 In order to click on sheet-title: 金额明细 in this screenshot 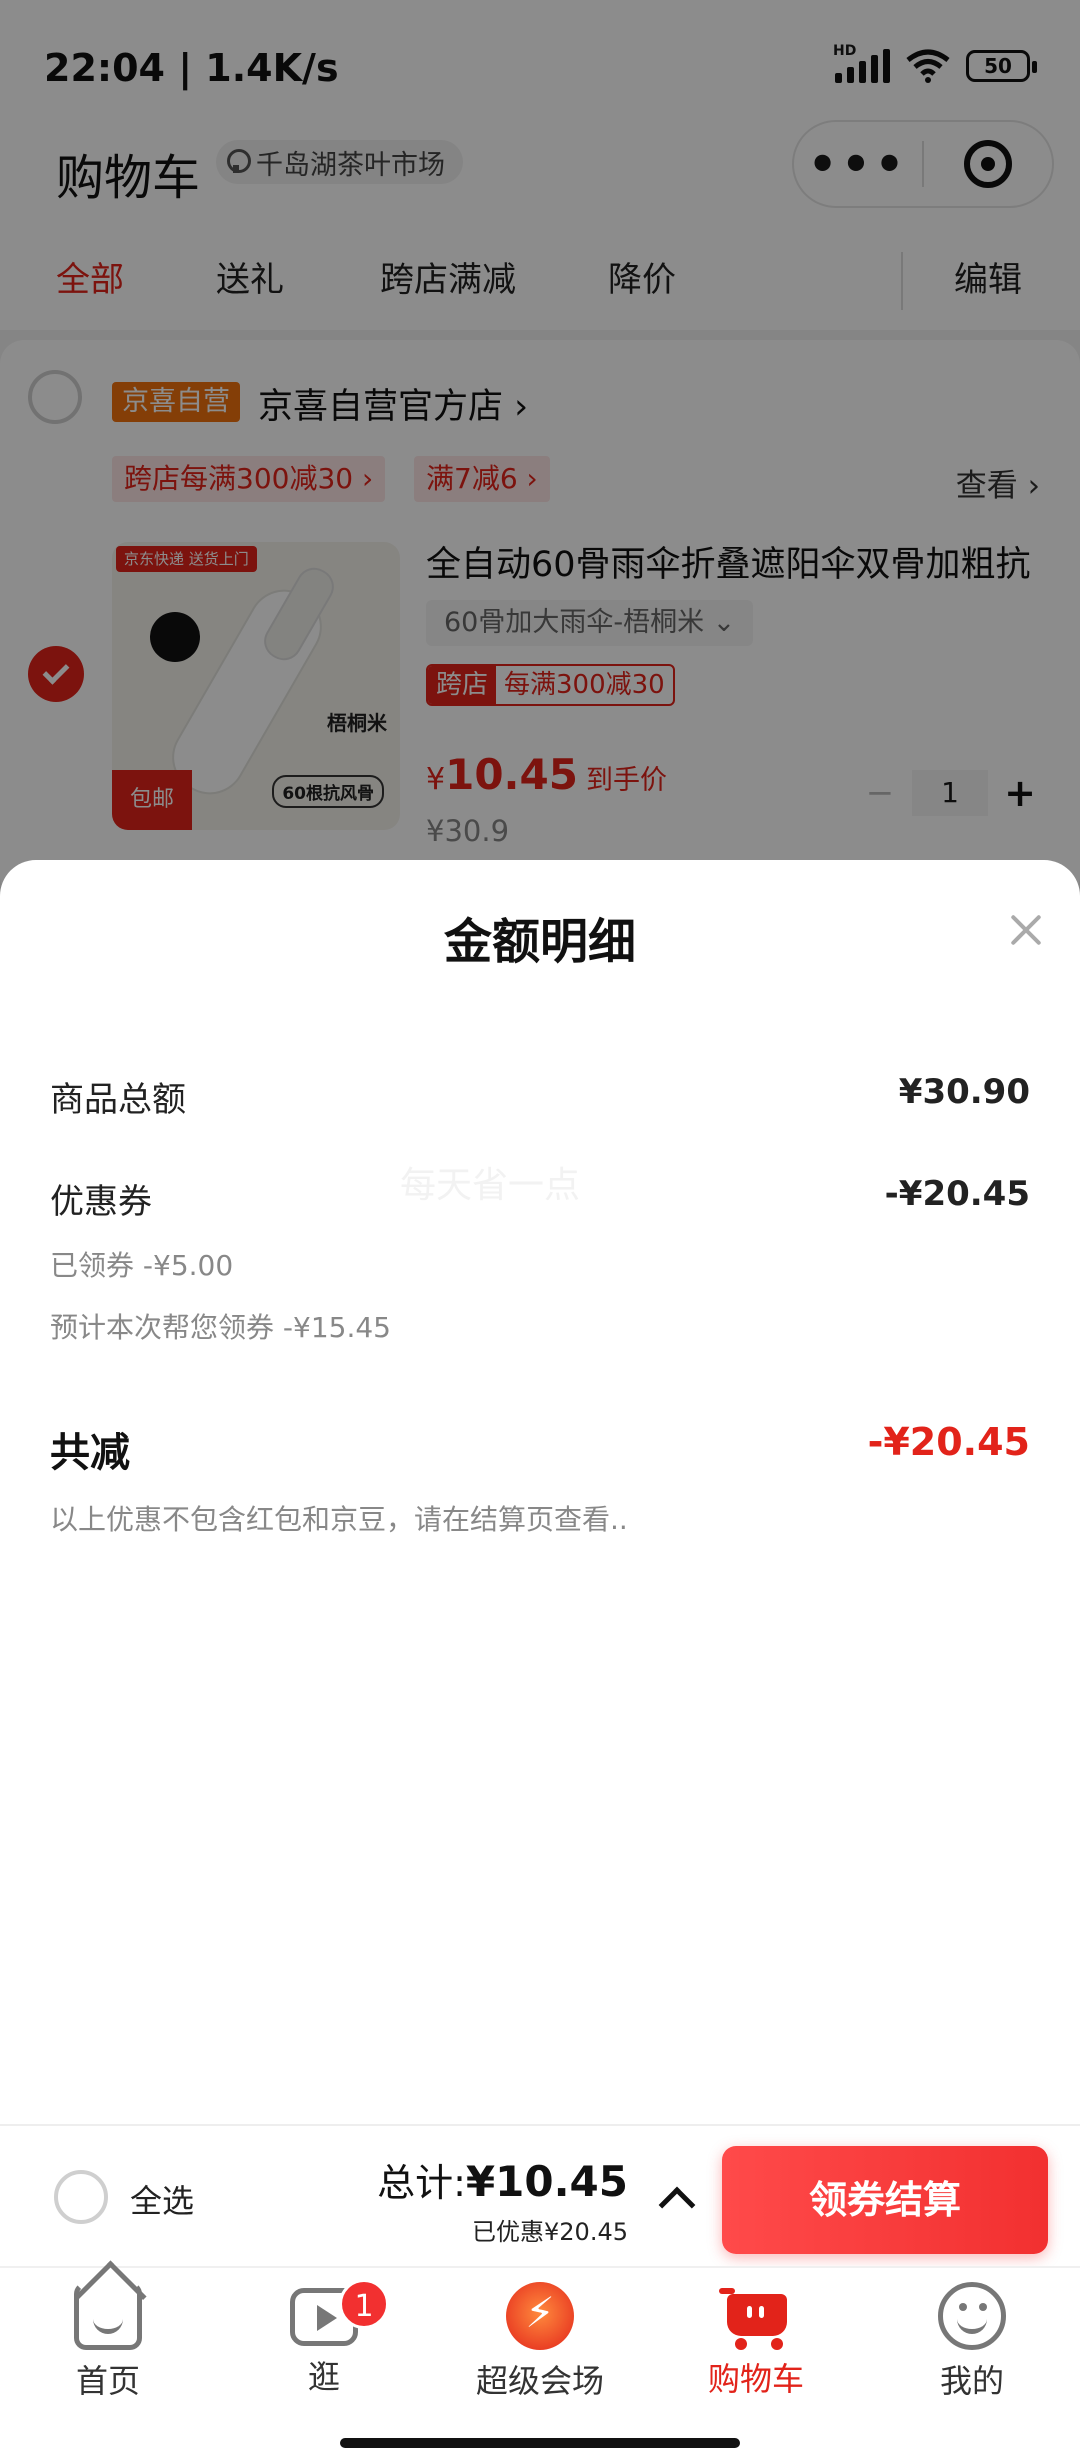, I will do `click(539, 942)`.